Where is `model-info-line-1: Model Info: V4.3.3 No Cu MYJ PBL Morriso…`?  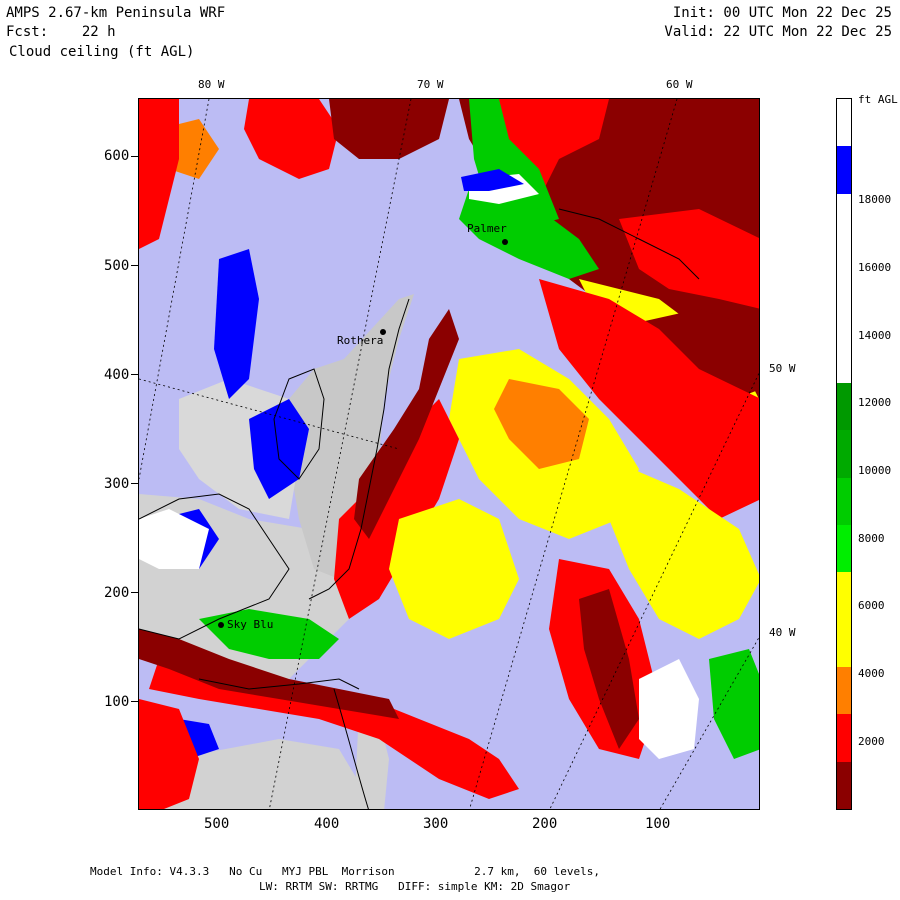 model-info-line-1: Model Info: V4.3.3 No Cu MYJ PBL Morriso… is located at coordinates (345, 871).